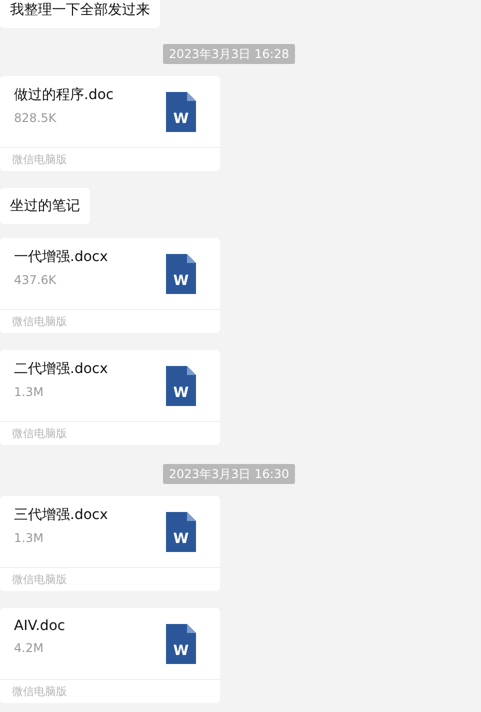  I want to click on file-size: 4.2M, so click(29, 648).